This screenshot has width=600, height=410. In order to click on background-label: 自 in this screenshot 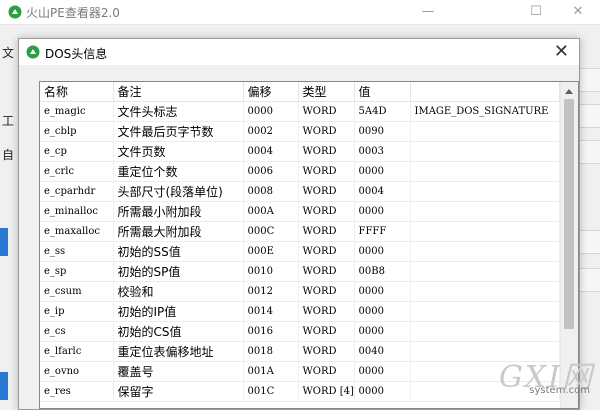, I will do `click(8, 155)`.